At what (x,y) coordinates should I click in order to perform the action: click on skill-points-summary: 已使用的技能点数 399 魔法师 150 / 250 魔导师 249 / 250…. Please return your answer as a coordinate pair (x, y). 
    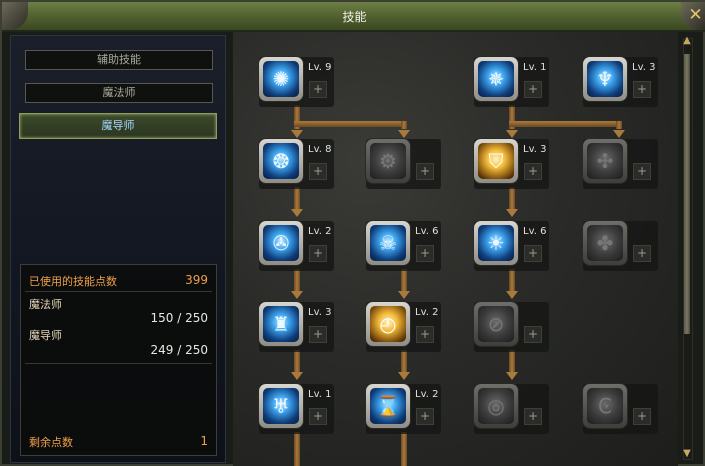
    Looking at the image, I should click on (118, 360).